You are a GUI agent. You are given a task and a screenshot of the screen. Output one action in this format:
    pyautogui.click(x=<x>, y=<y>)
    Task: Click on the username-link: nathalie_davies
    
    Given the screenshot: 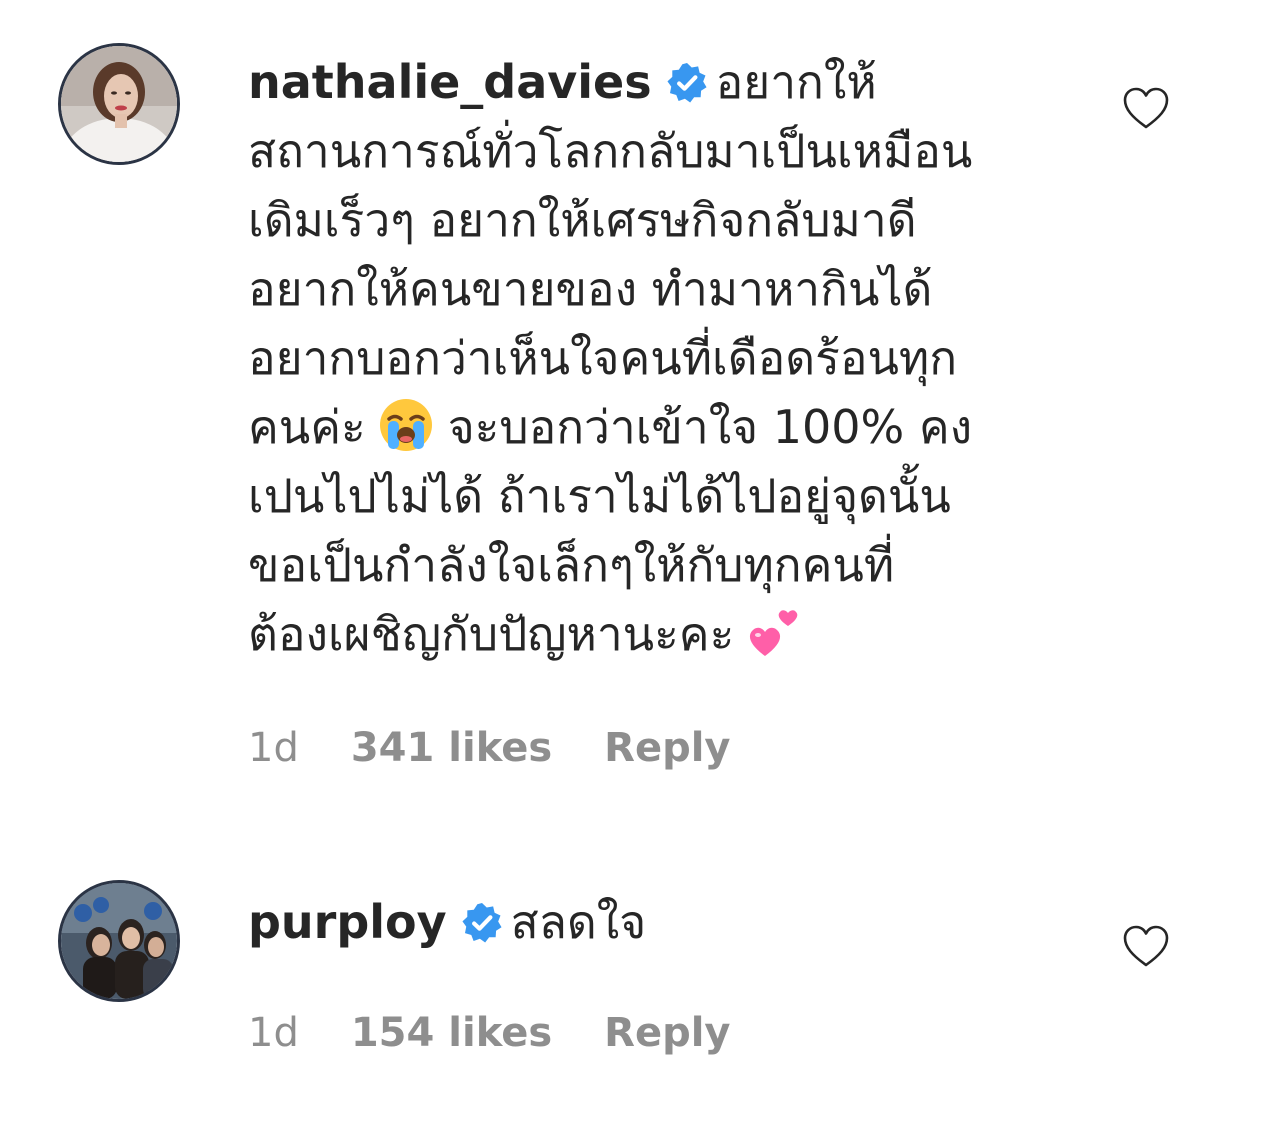 What is the action you would take?
    pyautogui.click(x=450, y=82)
    